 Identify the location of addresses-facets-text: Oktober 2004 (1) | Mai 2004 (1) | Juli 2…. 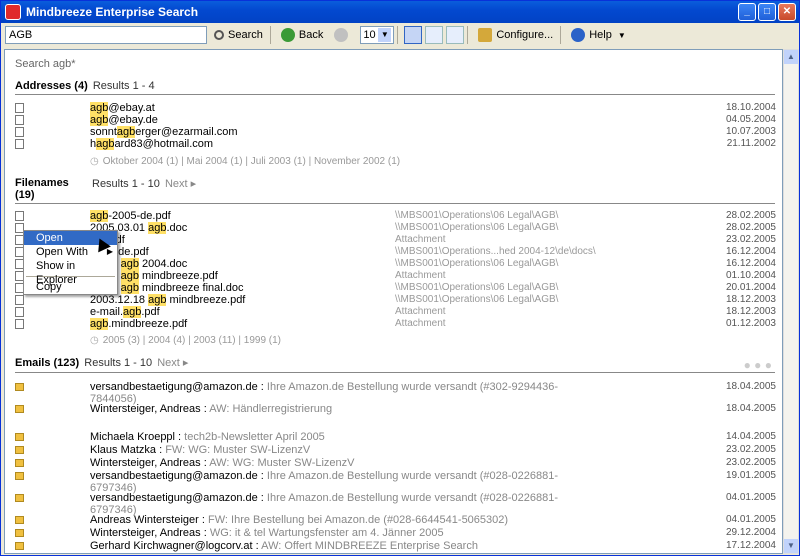
(251, 161).